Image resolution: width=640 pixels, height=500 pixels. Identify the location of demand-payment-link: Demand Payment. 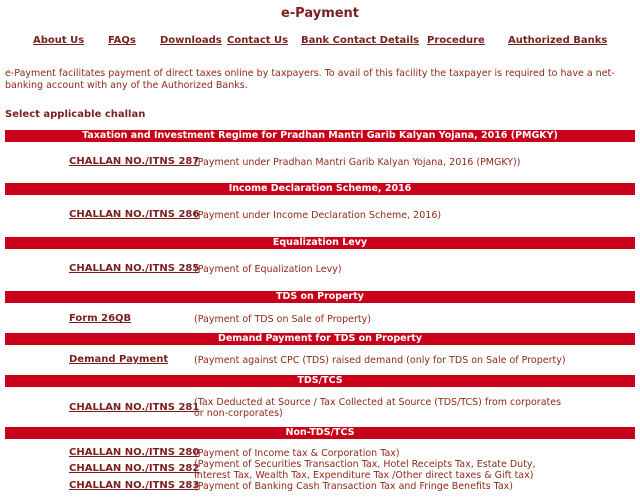
(118, 359).